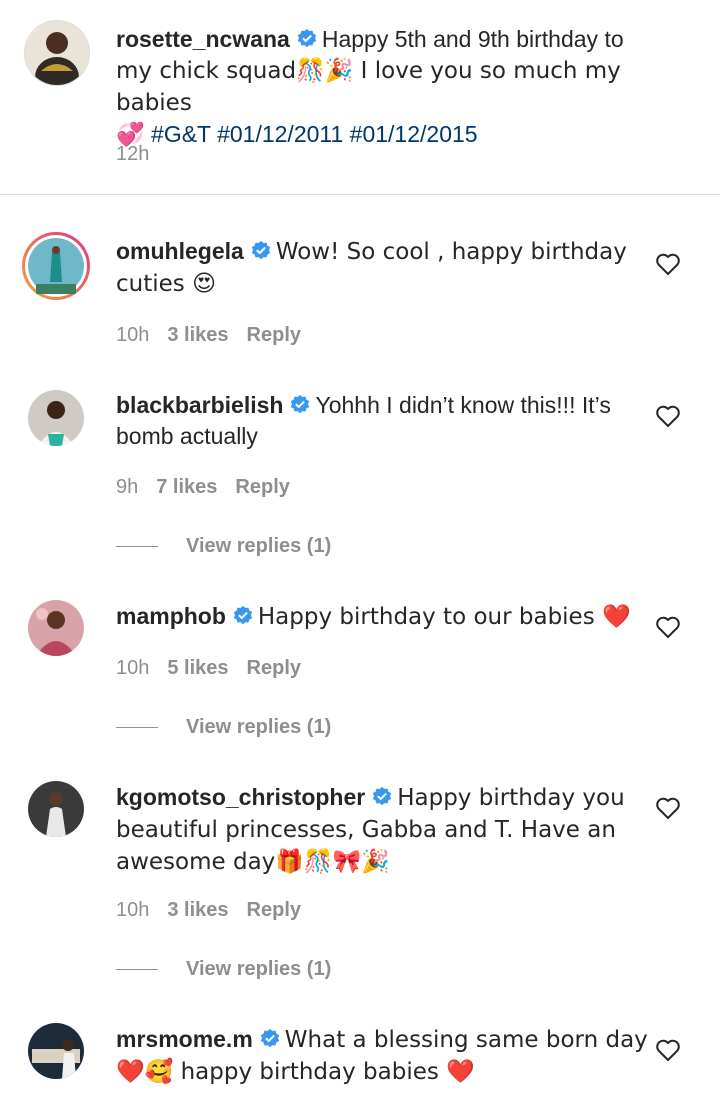  I want to click on likes-count: 7 likes, so click(186, 487).